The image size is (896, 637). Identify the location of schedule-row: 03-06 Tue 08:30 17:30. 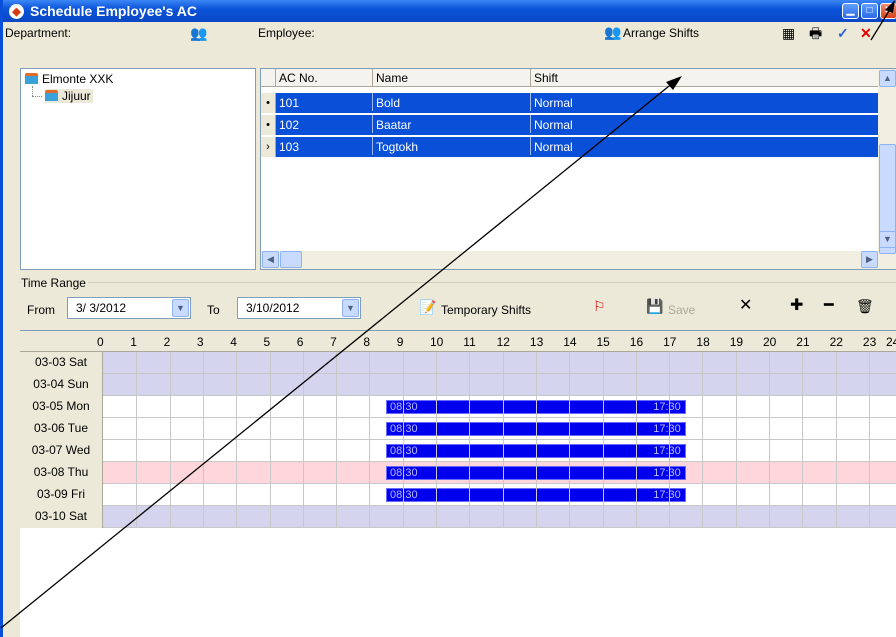
(458, 429).